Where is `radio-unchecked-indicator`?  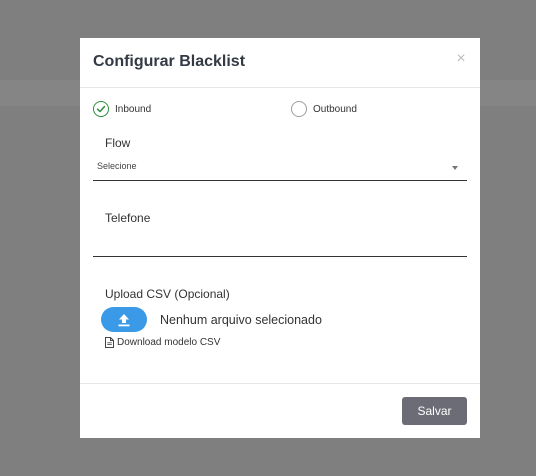
radio-unchecked-indicator is located at coordinates (299, 109).